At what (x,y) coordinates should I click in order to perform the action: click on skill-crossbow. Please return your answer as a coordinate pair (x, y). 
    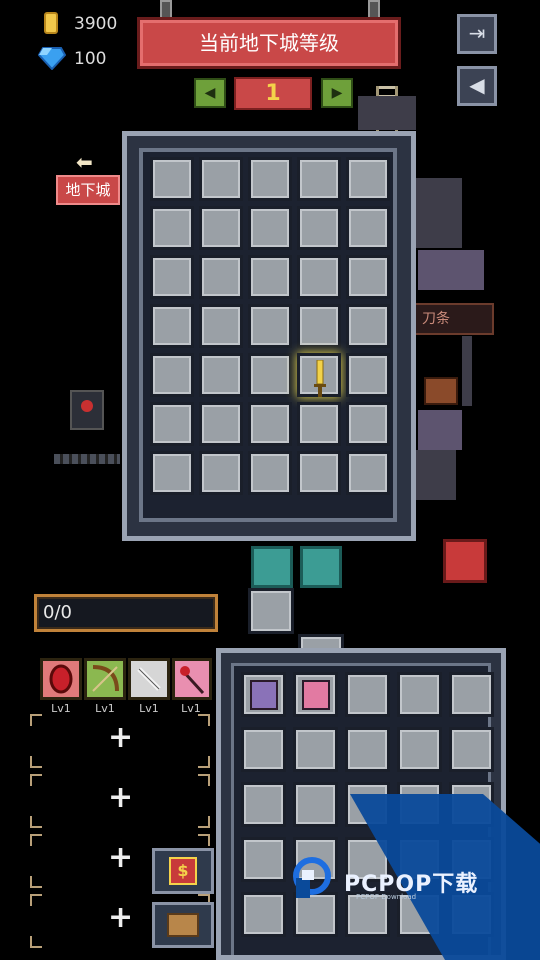
    Looking at the image, I should click on (105, 679).